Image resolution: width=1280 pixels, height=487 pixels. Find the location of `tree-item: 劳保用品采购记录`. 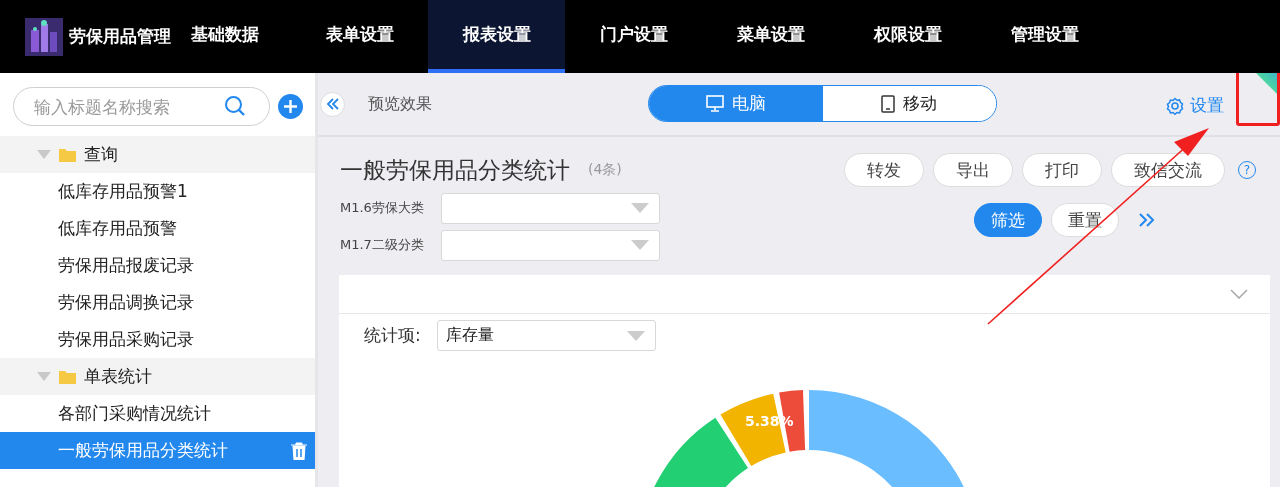

tree-item: 劳保用品采购记录 is located at coordinates (157, 339).